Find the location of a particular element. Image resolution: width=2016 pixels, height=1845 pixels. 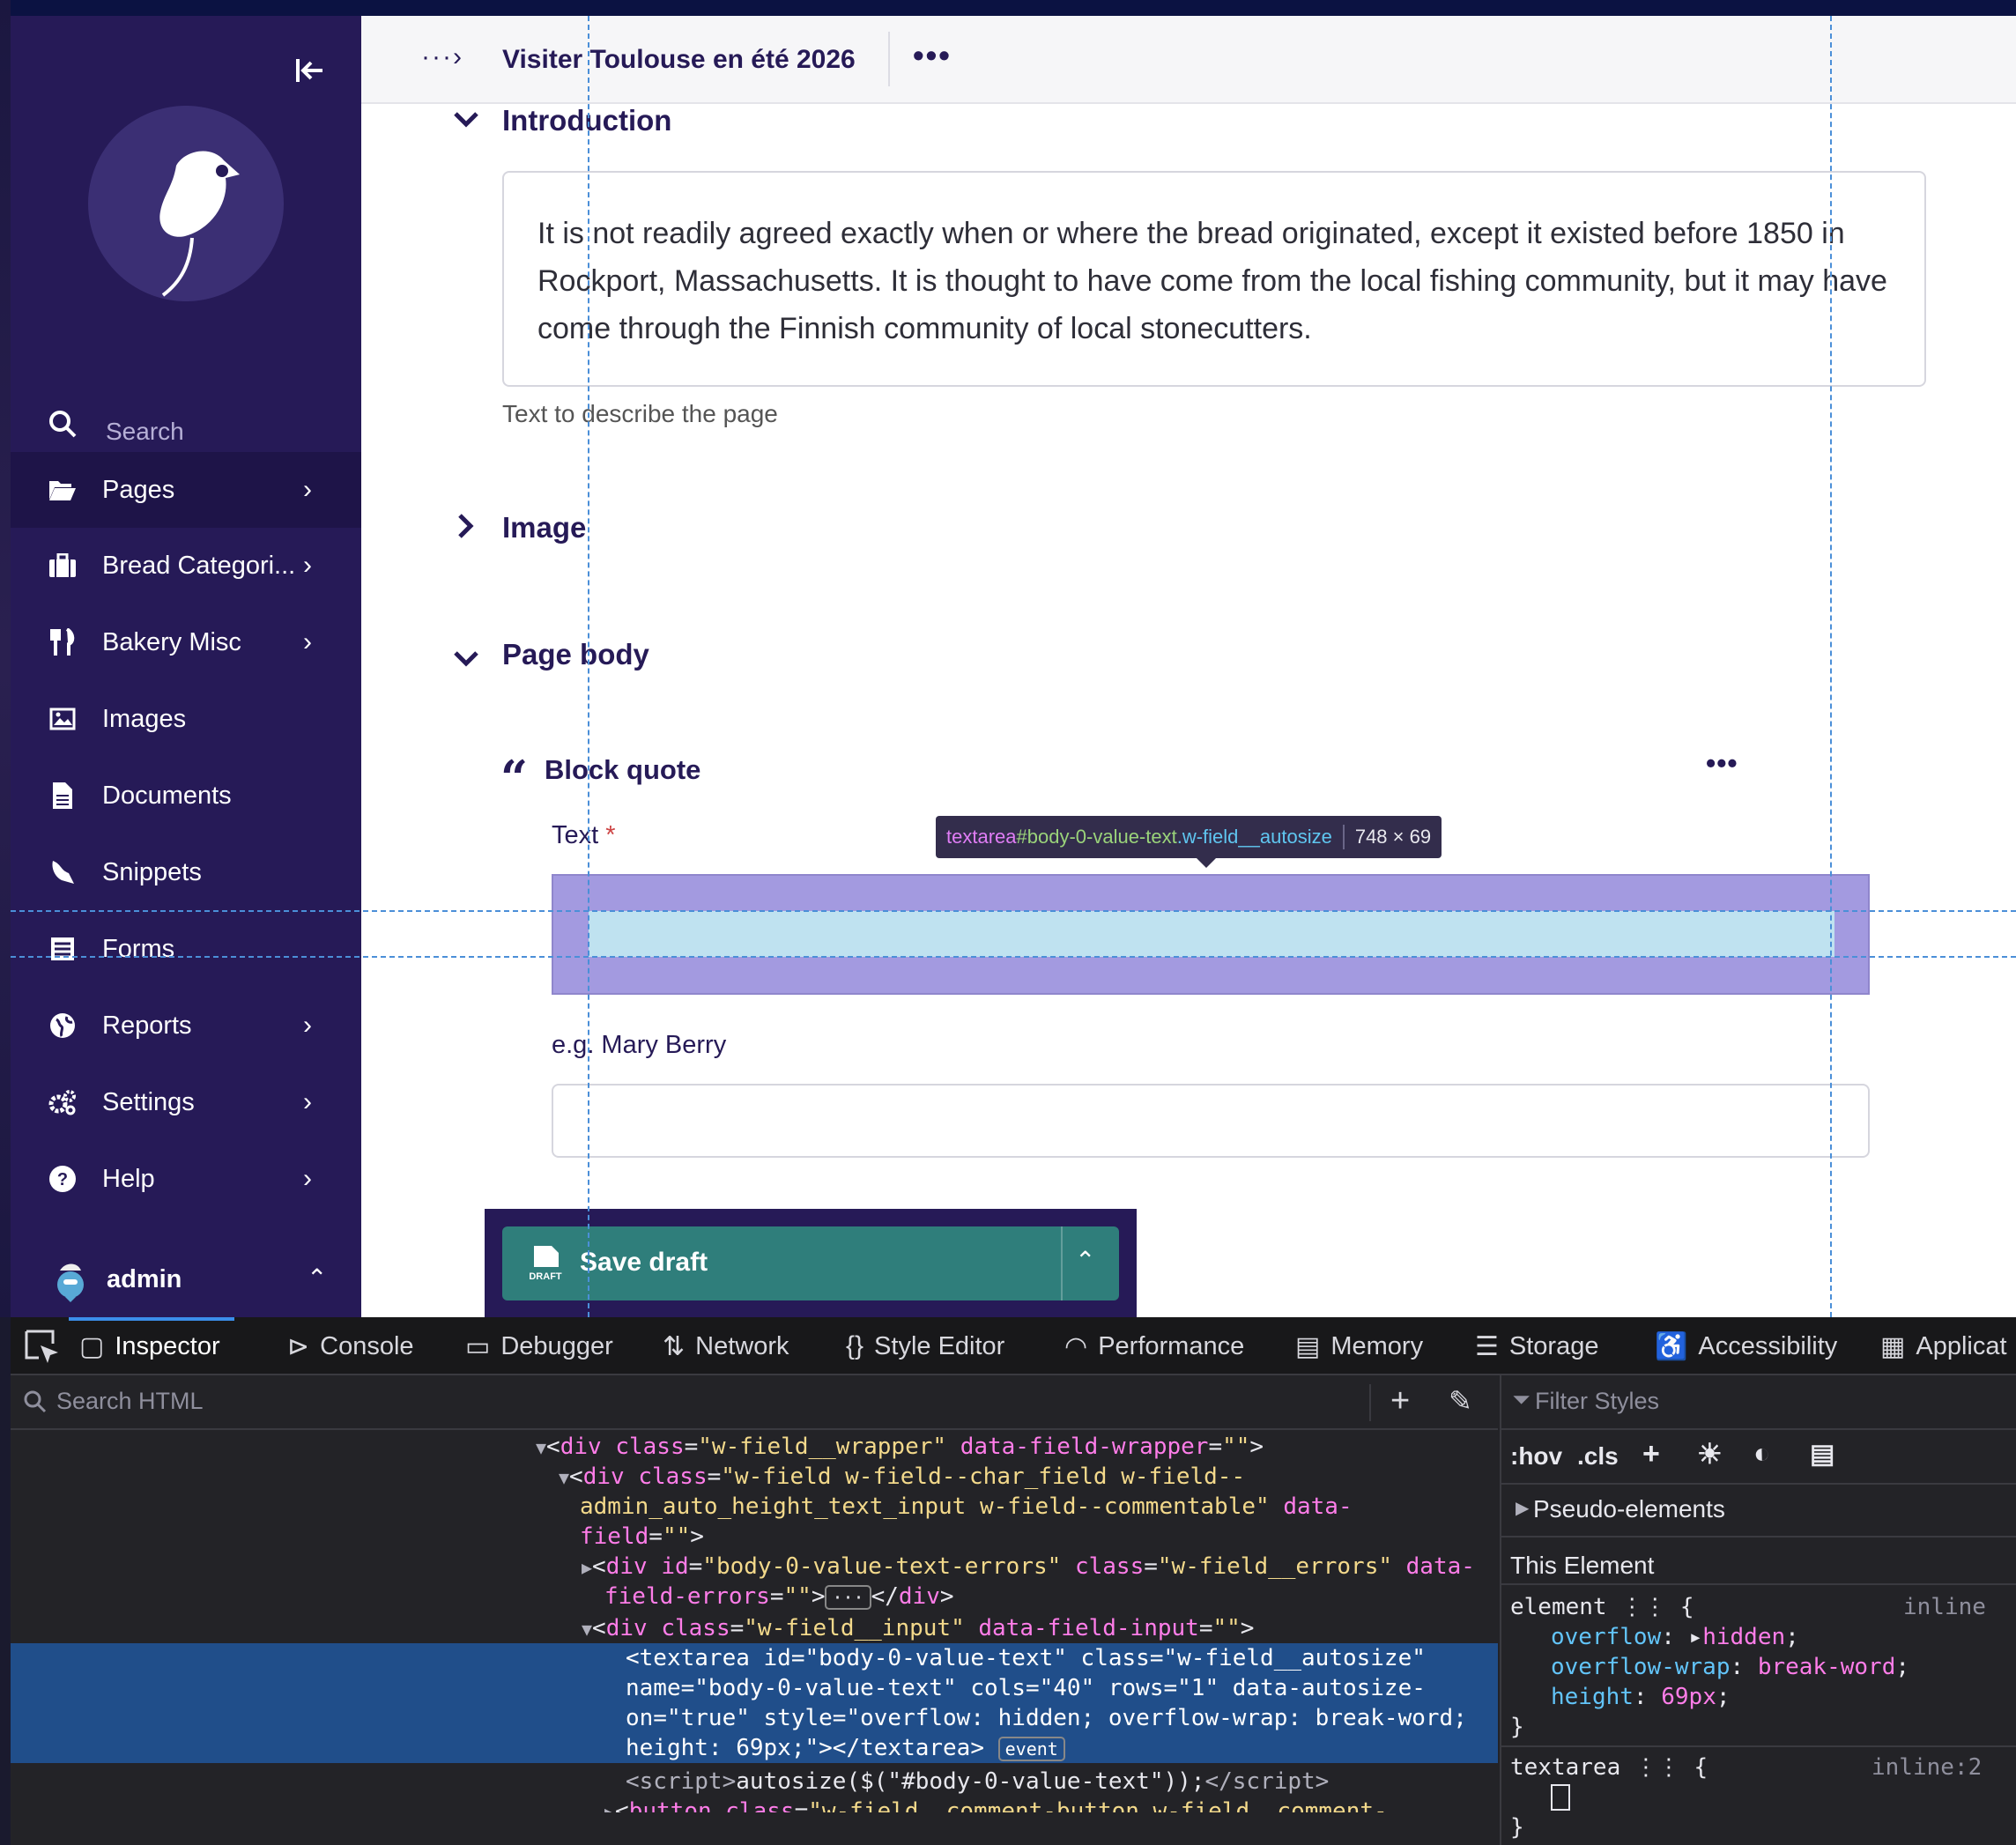

draft-icon: DRAFT is located at coordinates (545, 1264).